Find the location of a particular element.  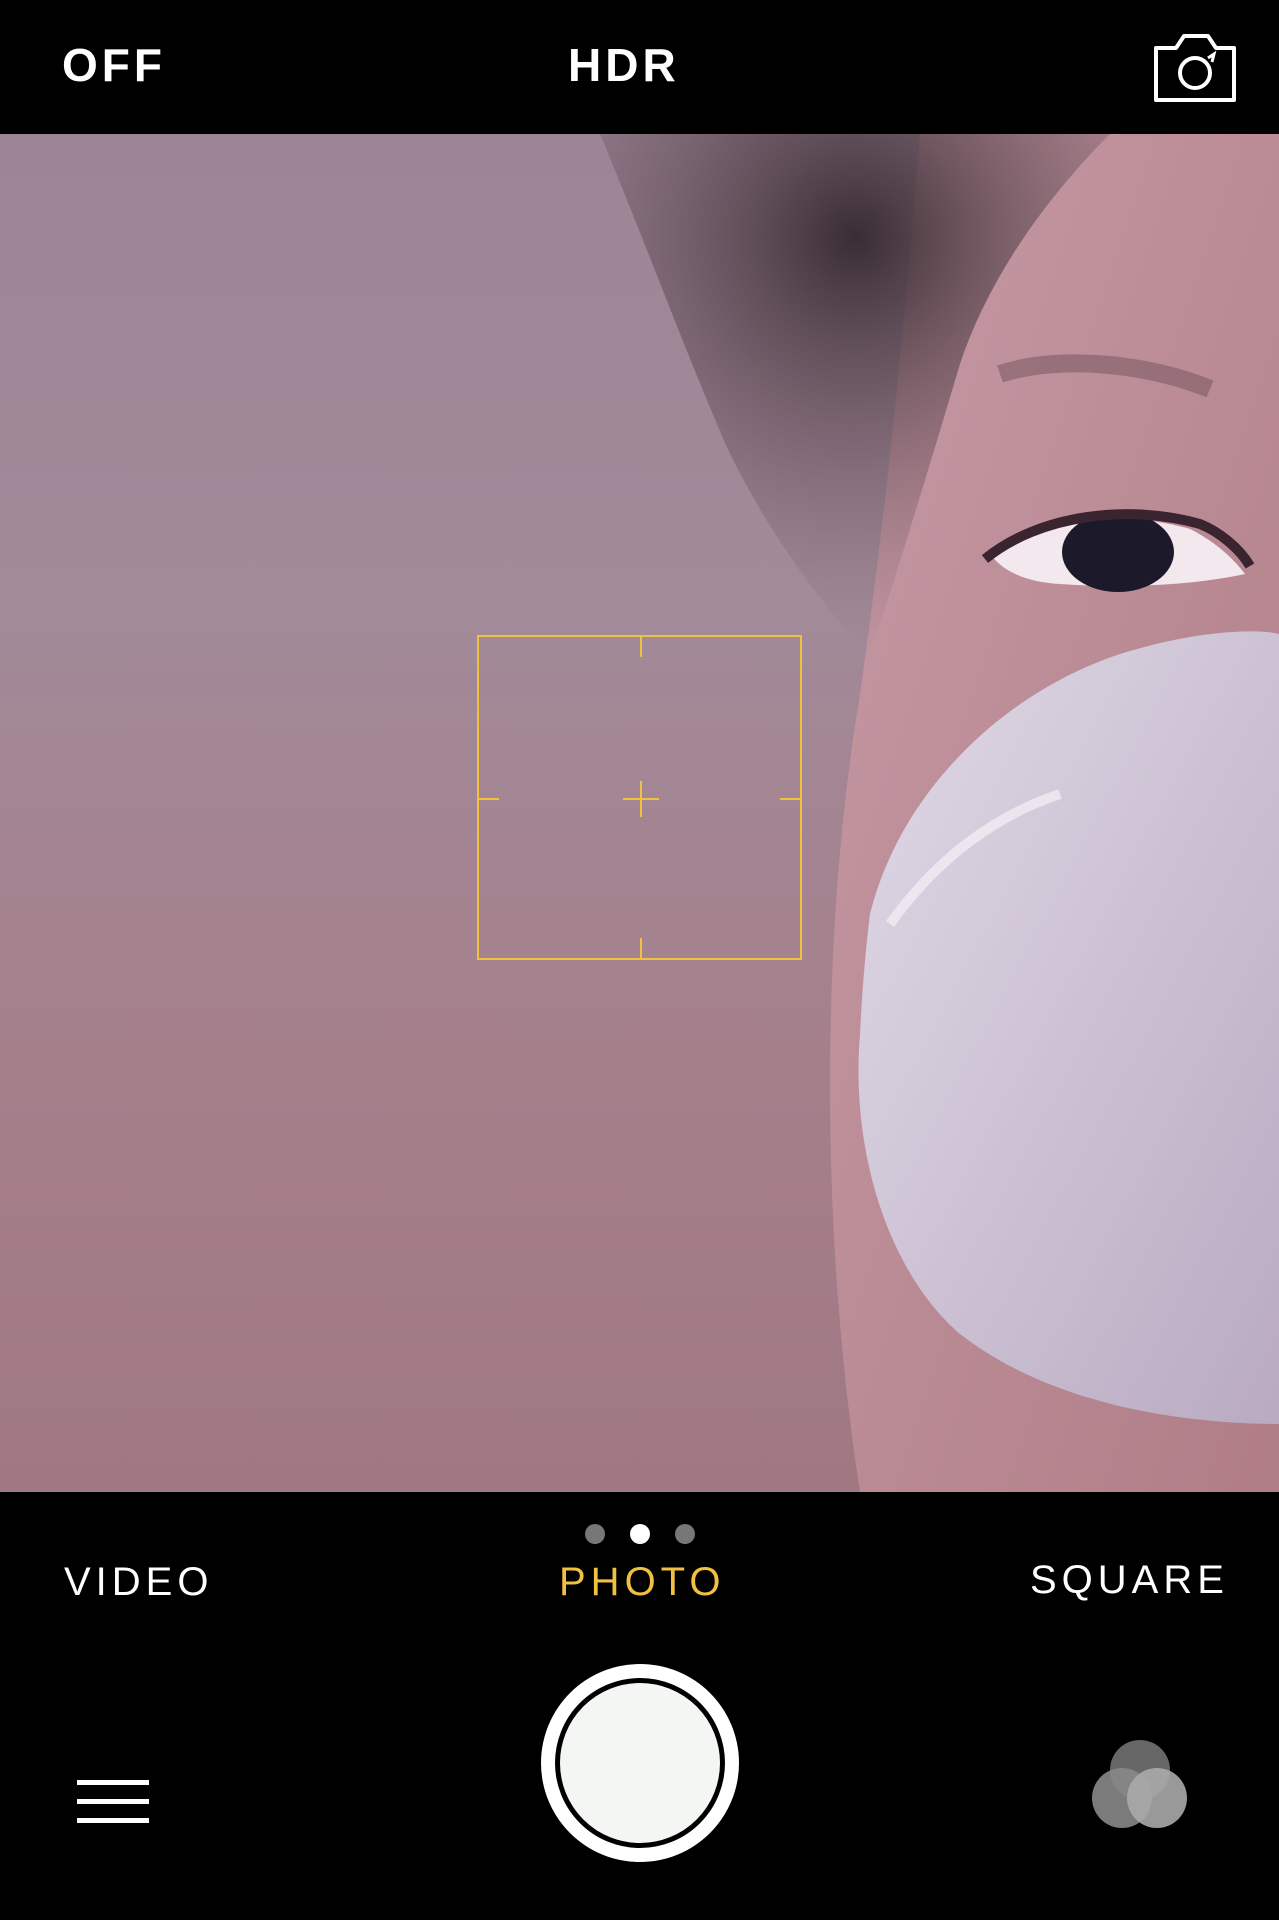

hdr-toggle: HDR is located at coordinates (624, 65).